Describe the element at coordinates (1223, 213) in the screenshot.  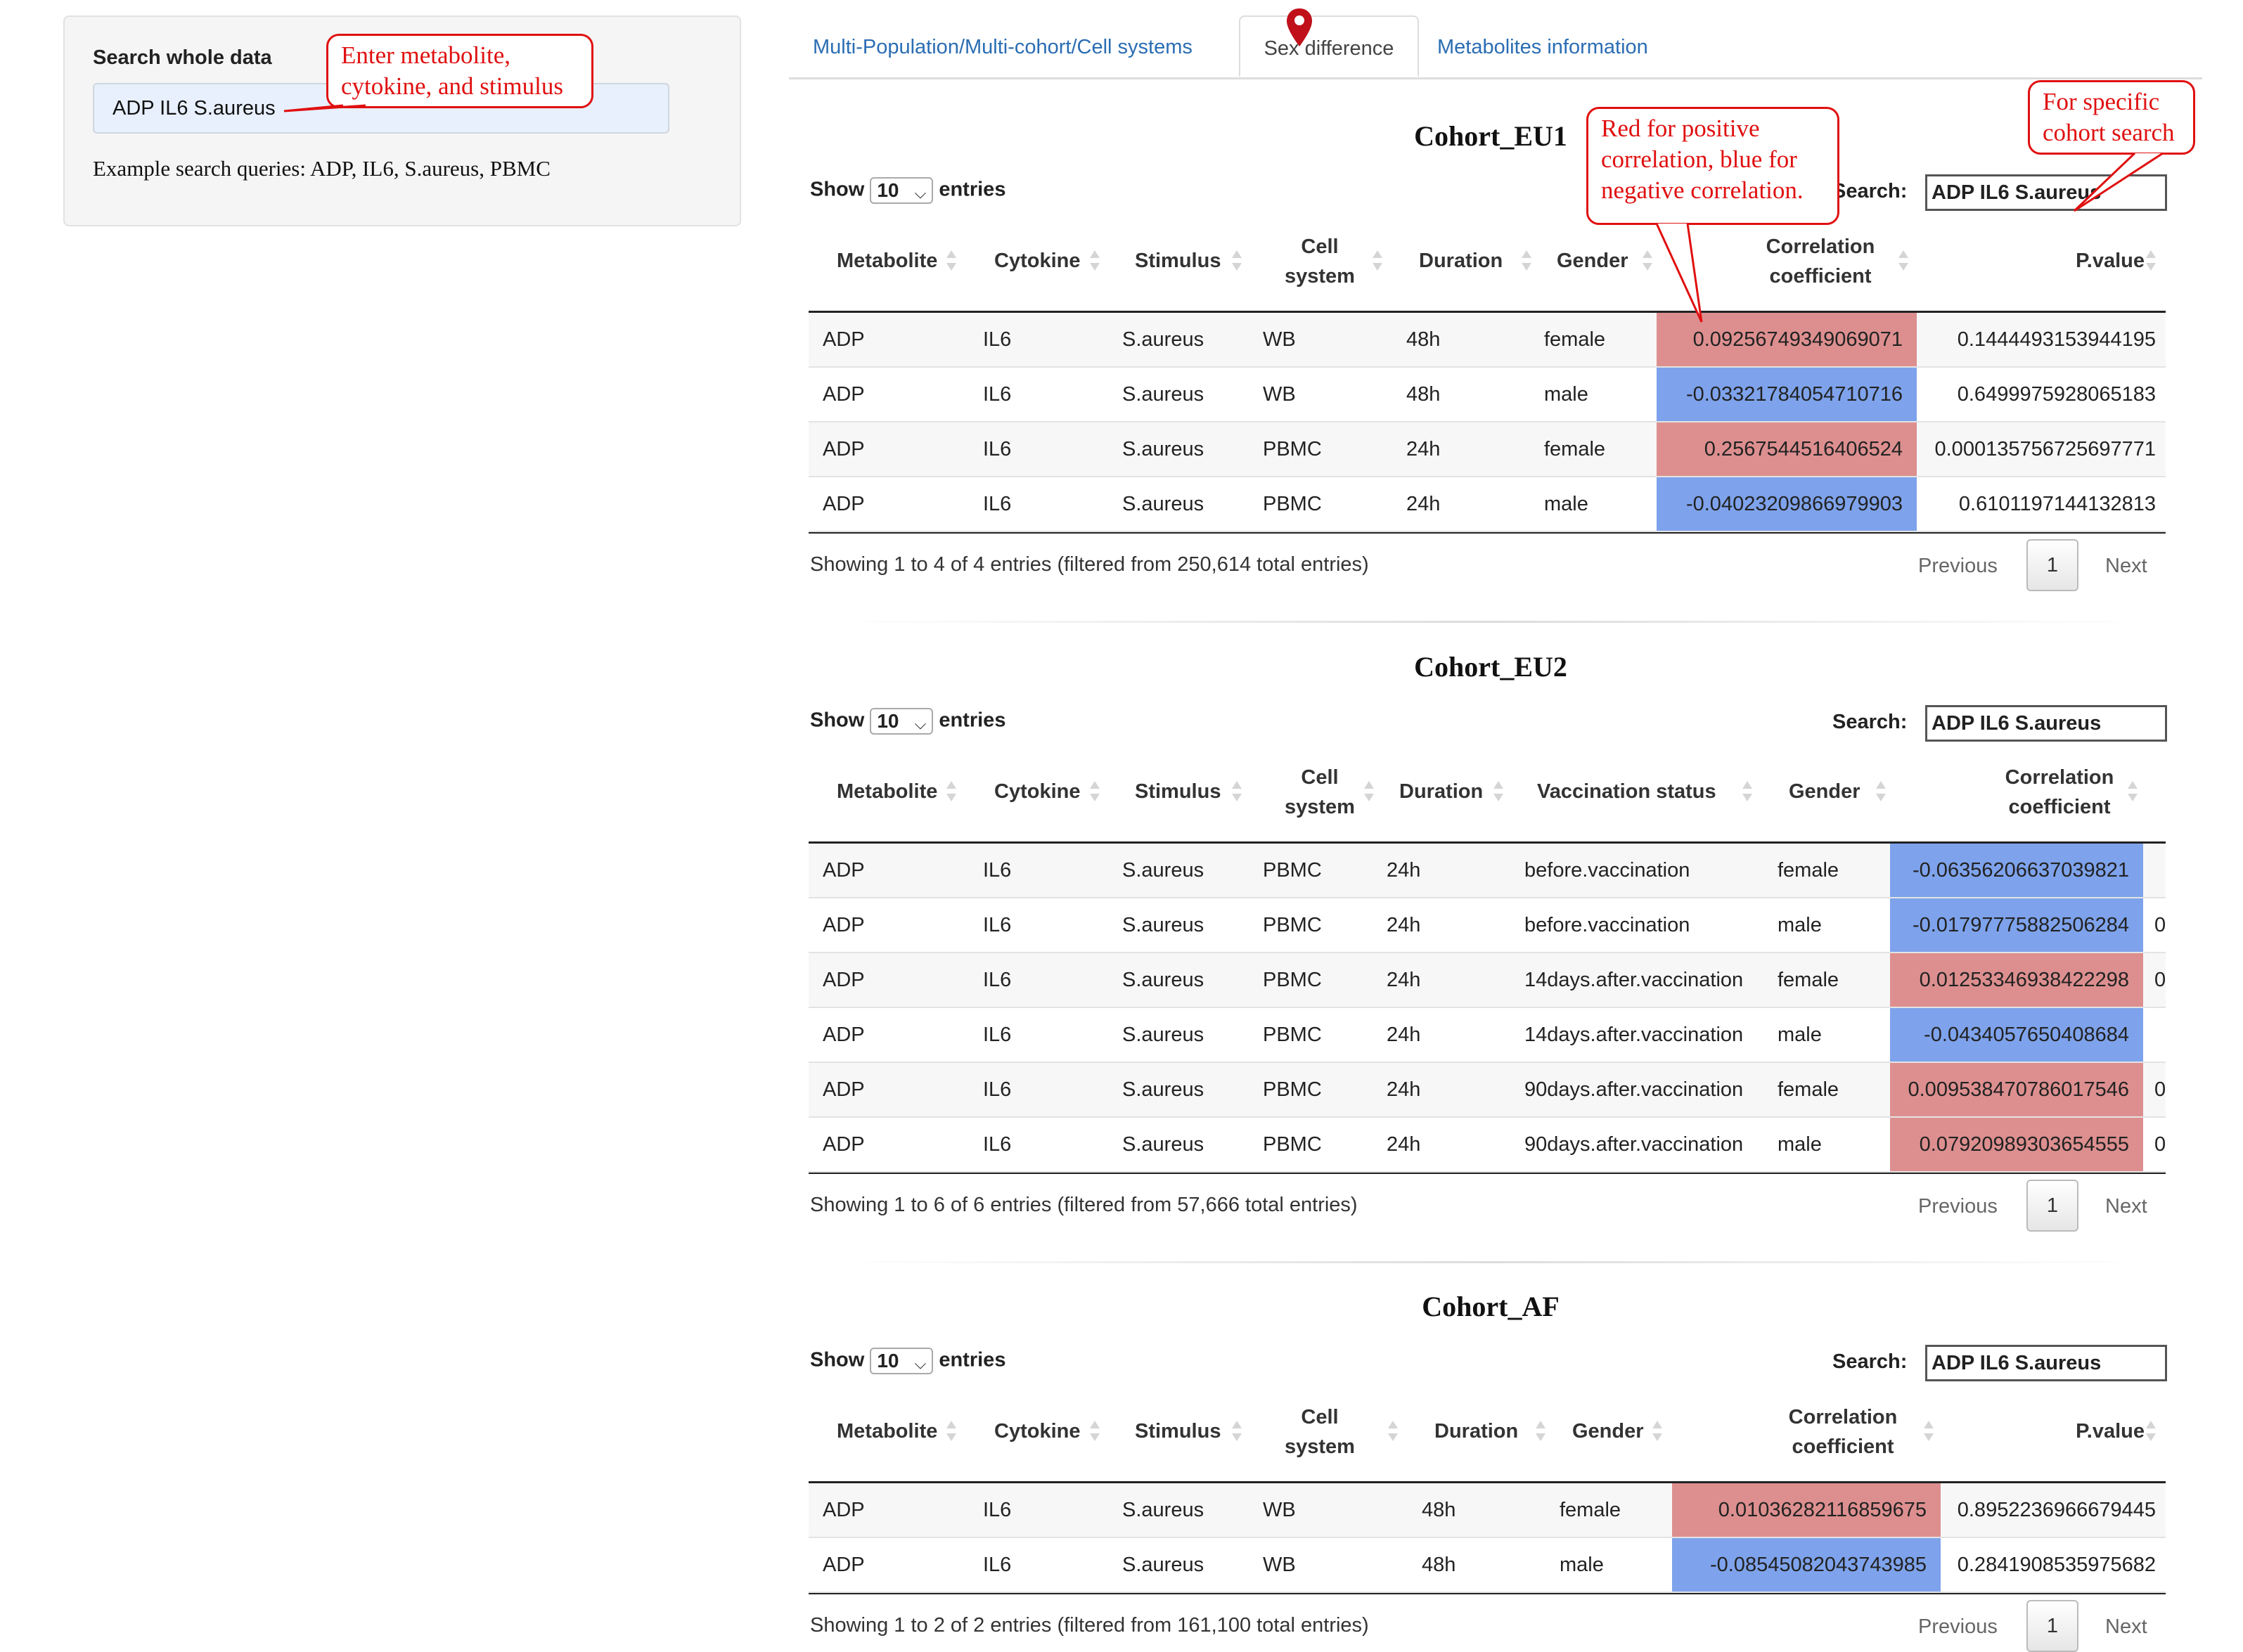
I see `callout-pointers` at that location.